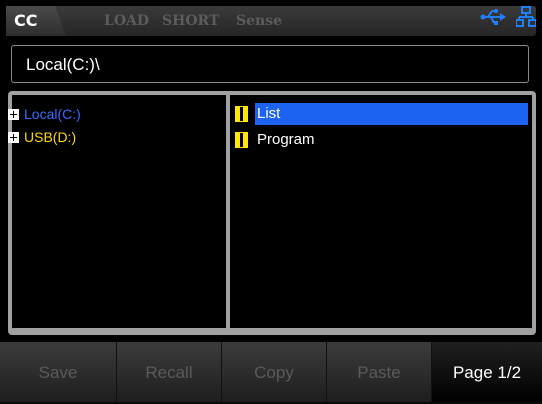 The width and height of the screenshot is (542, 404). Describe the element at coordinates (127, 21) in the screenshot. I see `load-indicator: LOAD` at that location.